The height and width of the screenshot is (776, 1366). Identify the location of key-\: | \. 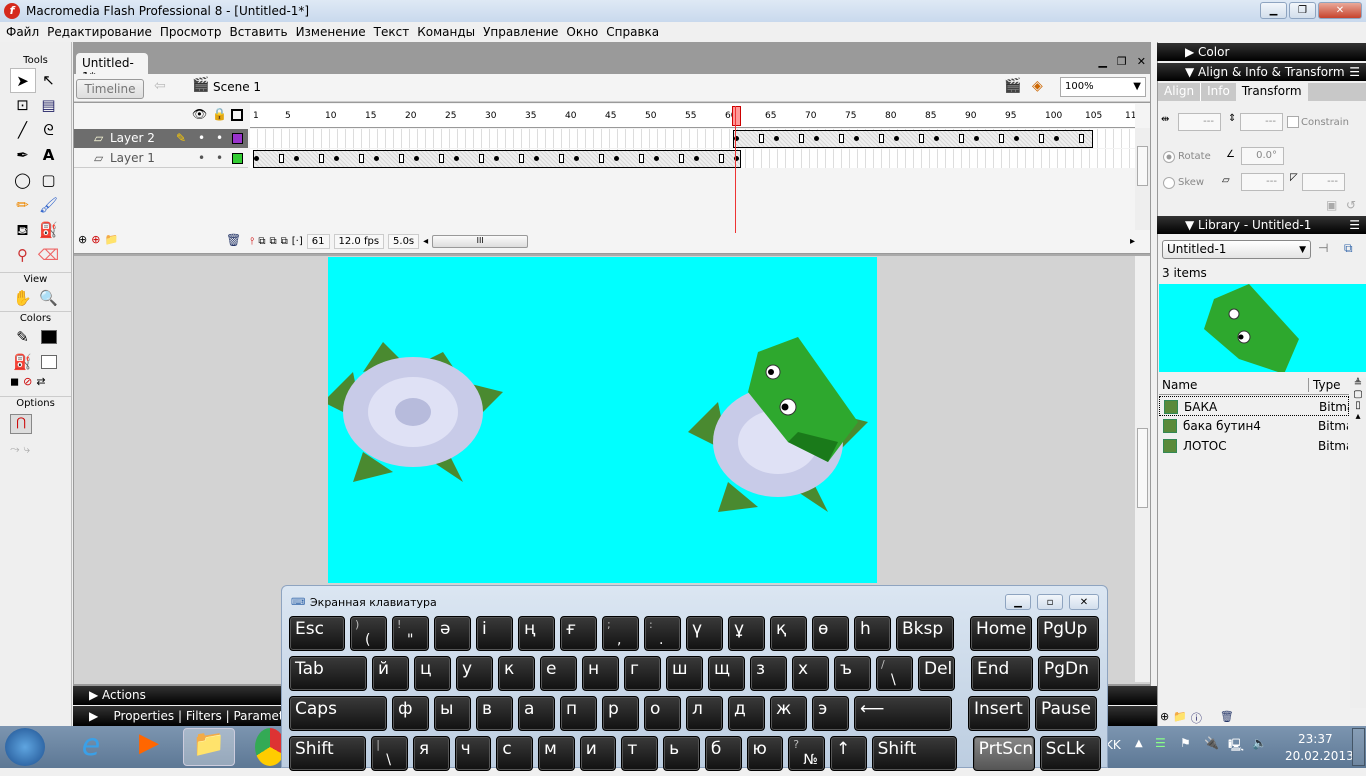
(389, 753).